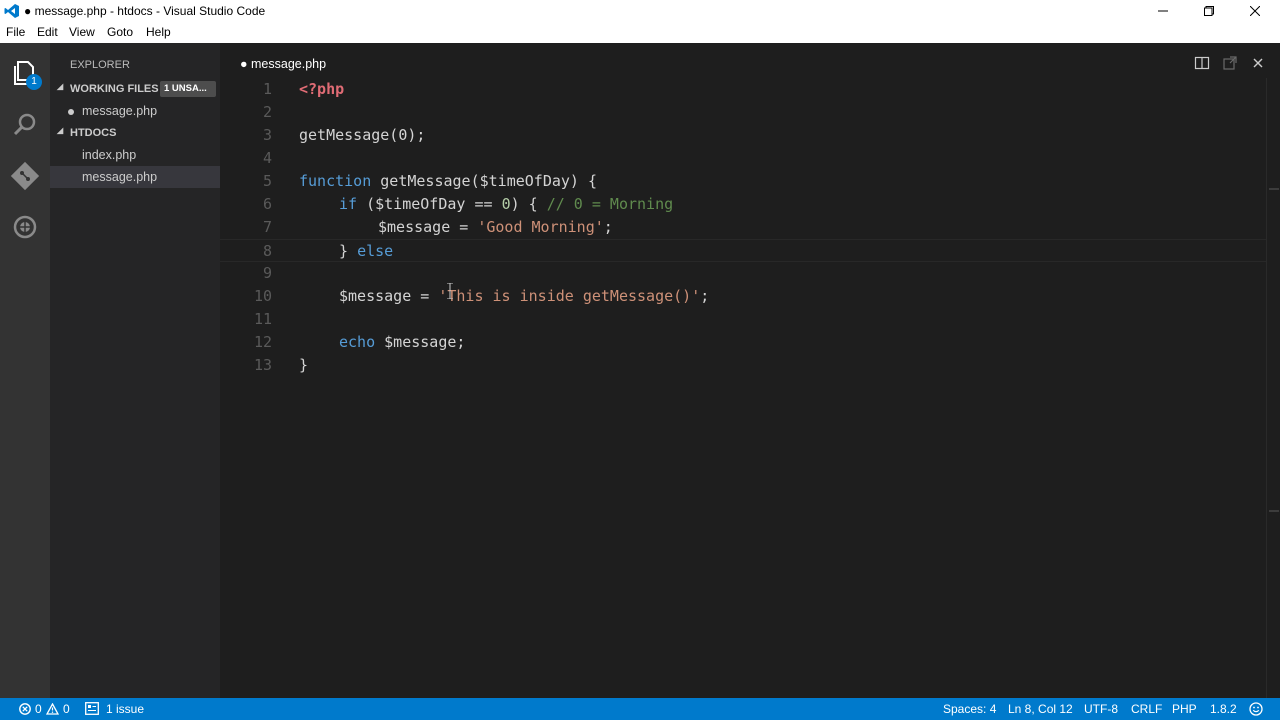  I want to click on working-file-item: message.php, so click(135, 111).